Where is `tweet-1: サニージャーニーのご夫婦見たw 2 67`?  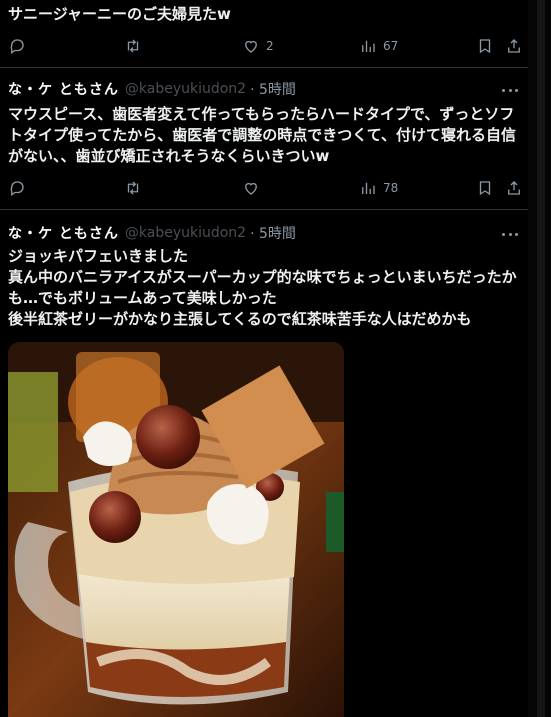 tweet-1: サニージャーニーのご夫婦見たw 2 67 is located at coordinates (264, 33).